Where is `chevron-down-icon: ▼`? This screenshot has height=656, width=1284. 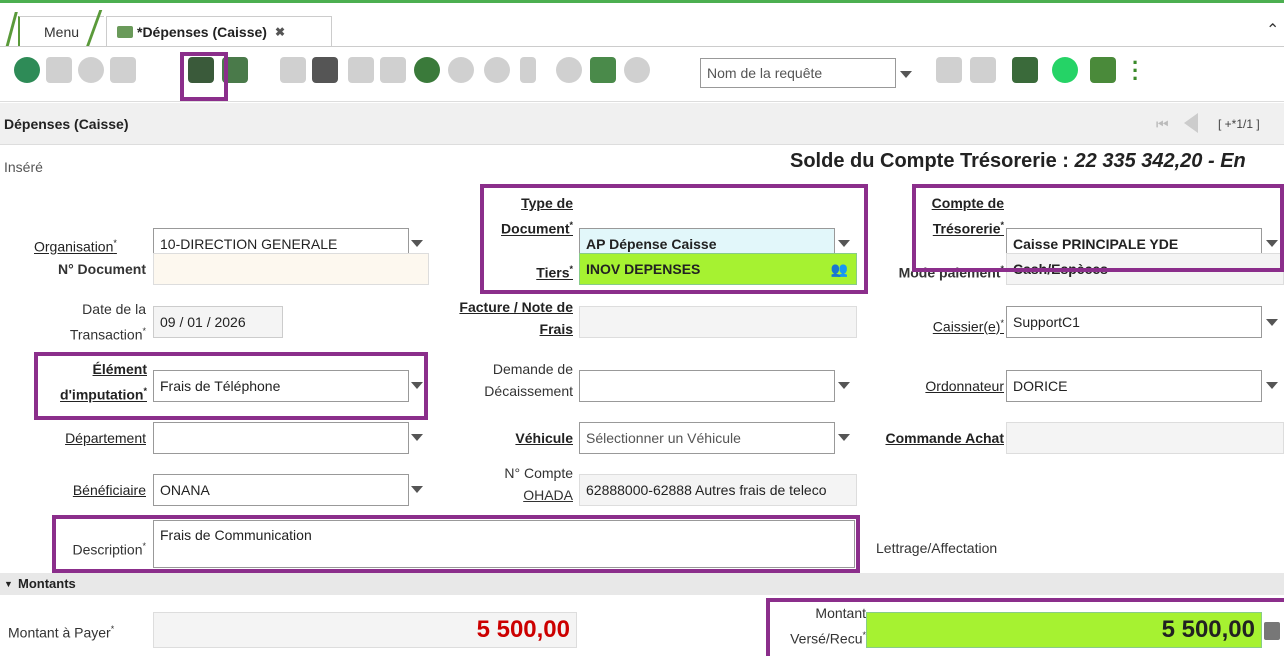 chevron-down-icon: ▼ is located at coordinates (8, 584).